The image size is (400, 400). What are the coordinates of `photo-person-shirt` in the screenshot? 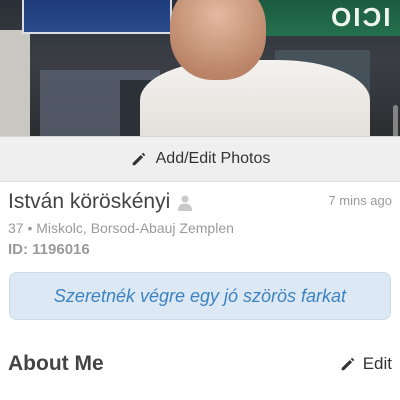 It's located at (255, 98).